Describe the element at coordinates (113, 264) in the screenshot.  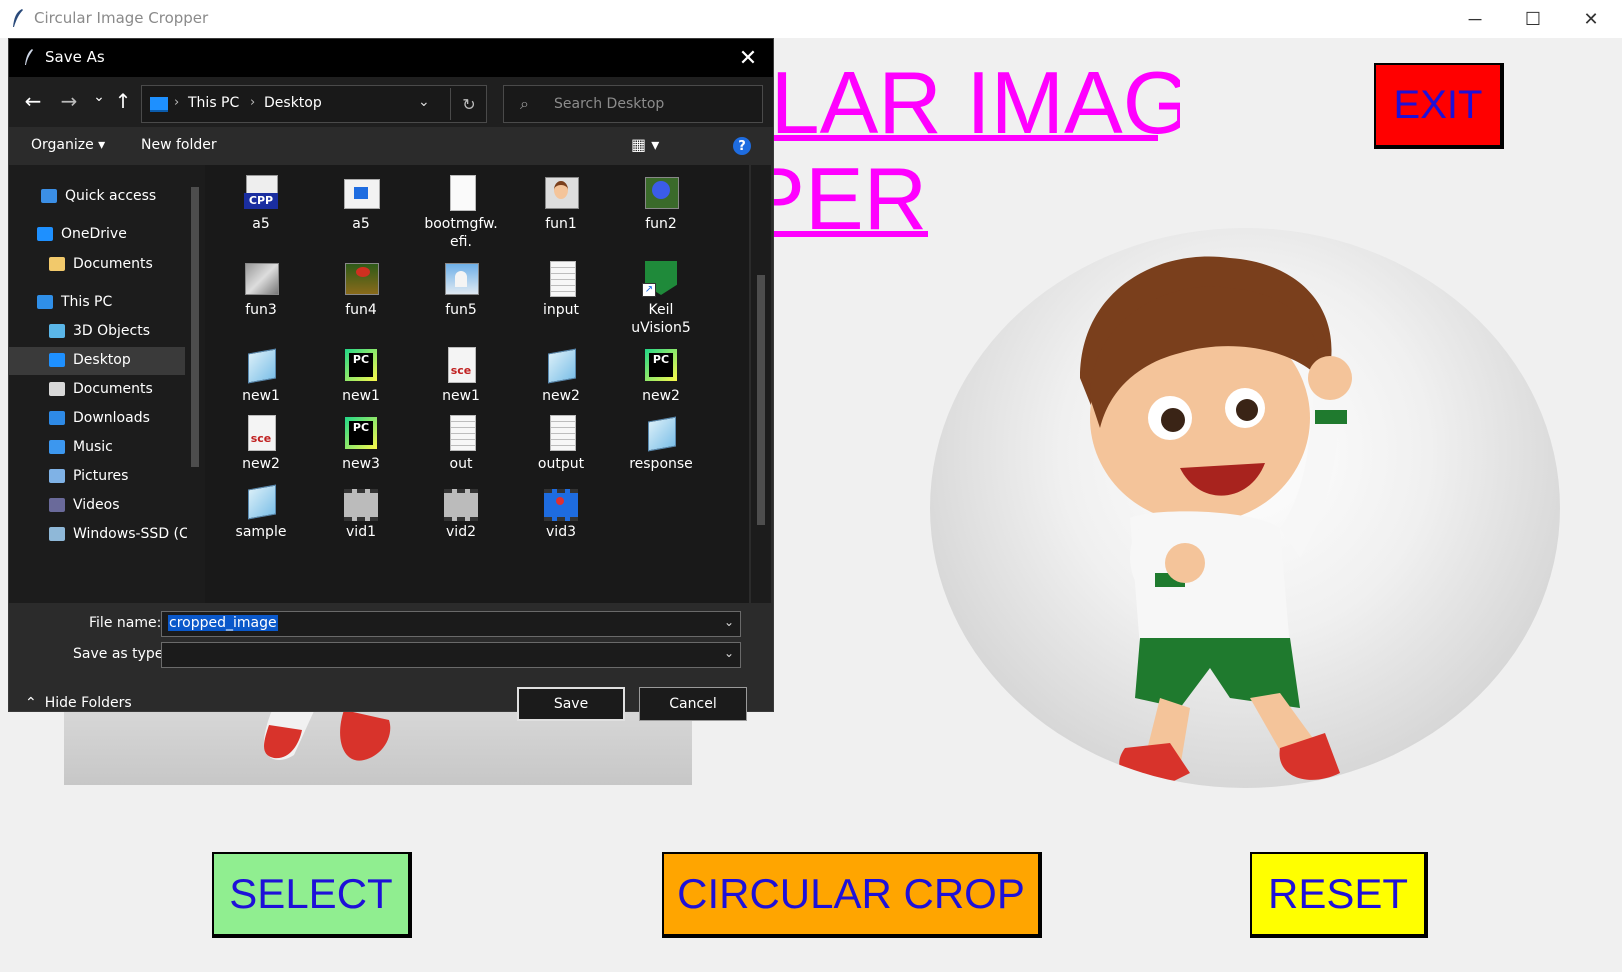
I see `nav-item-label: Documents` at that location.